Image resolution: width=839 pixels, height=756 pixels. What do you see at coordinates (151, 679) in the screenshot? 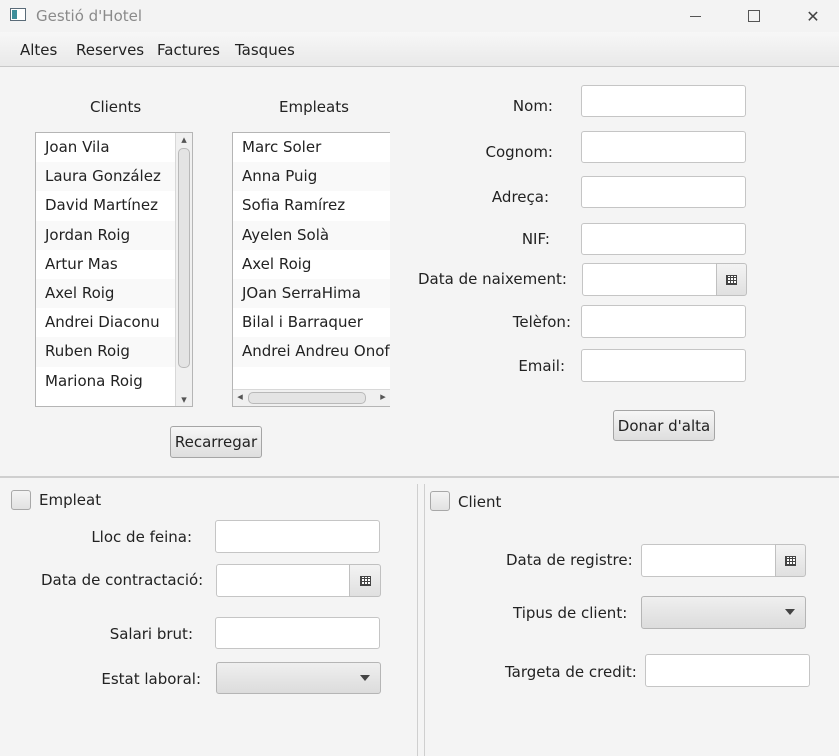
I see `status-label: Estat laboral:` at bounding box center [151, 679].